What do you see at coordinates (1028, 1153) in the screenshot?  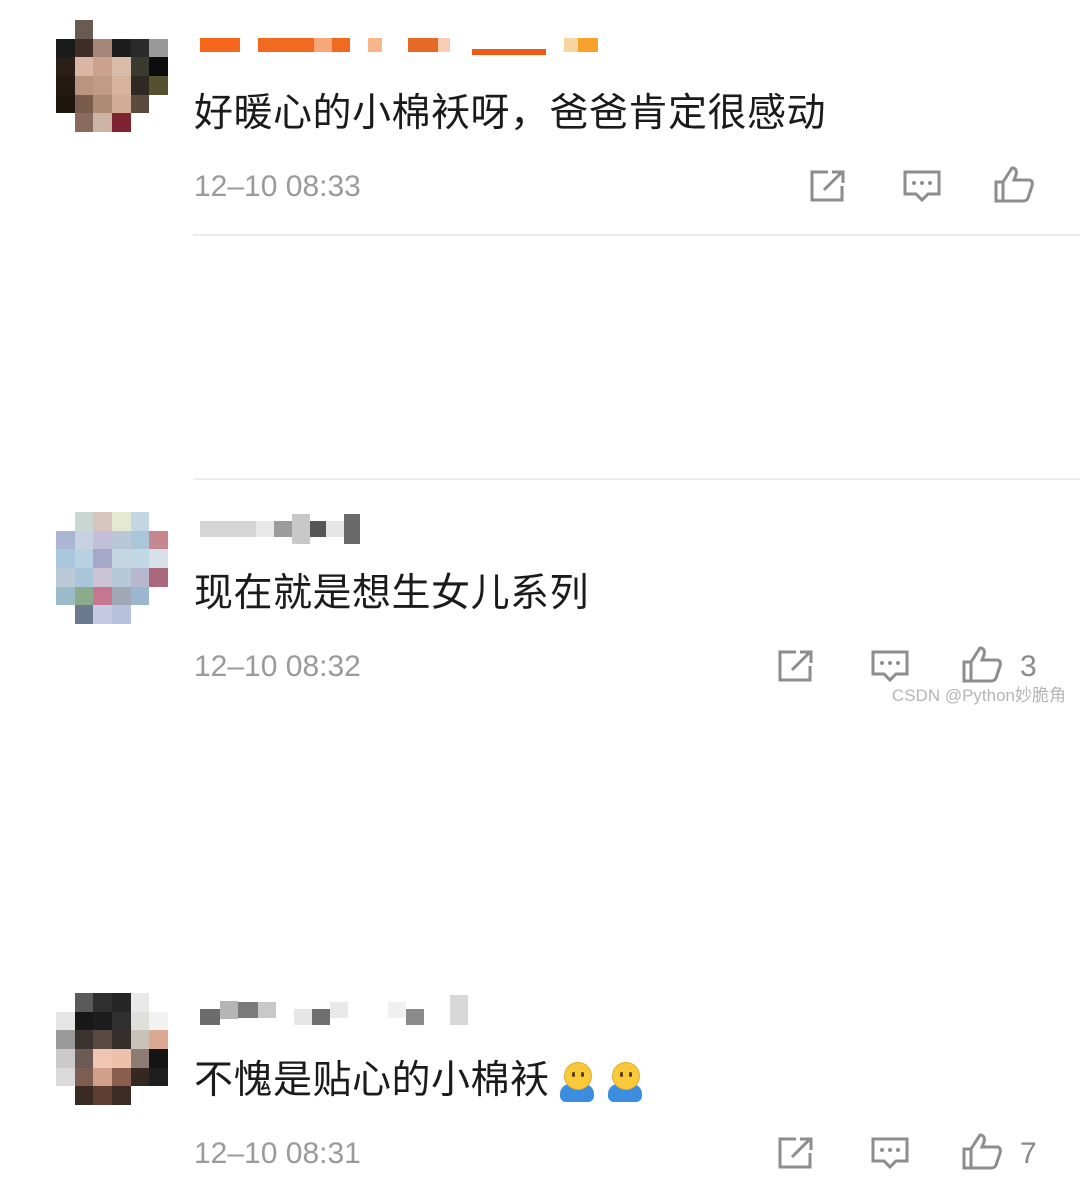 I see `like-count: 7` at bounding box center [1028, 1153].